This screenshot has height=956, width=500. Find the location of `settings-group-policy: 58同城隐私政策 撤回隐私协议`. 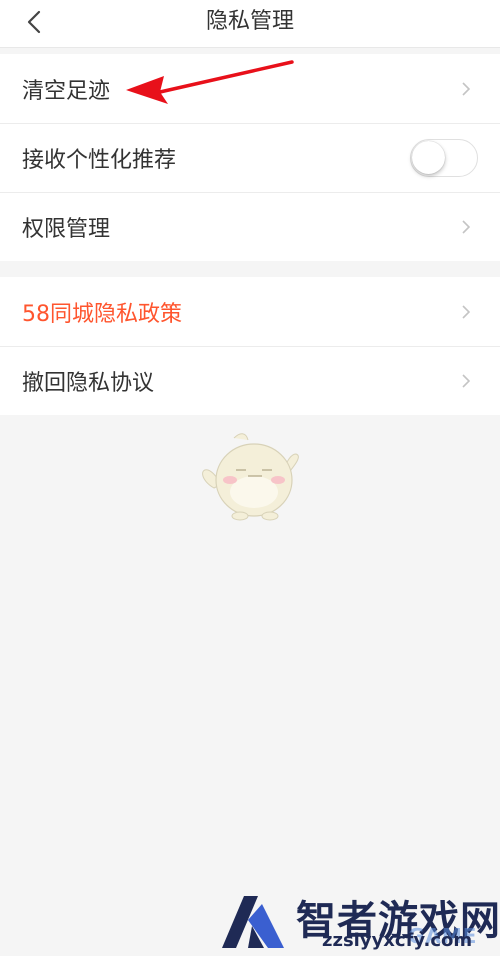

settings-group-policy: 58同城隐私政策 撤回隐私协议 is located at coordinates (250, 346).